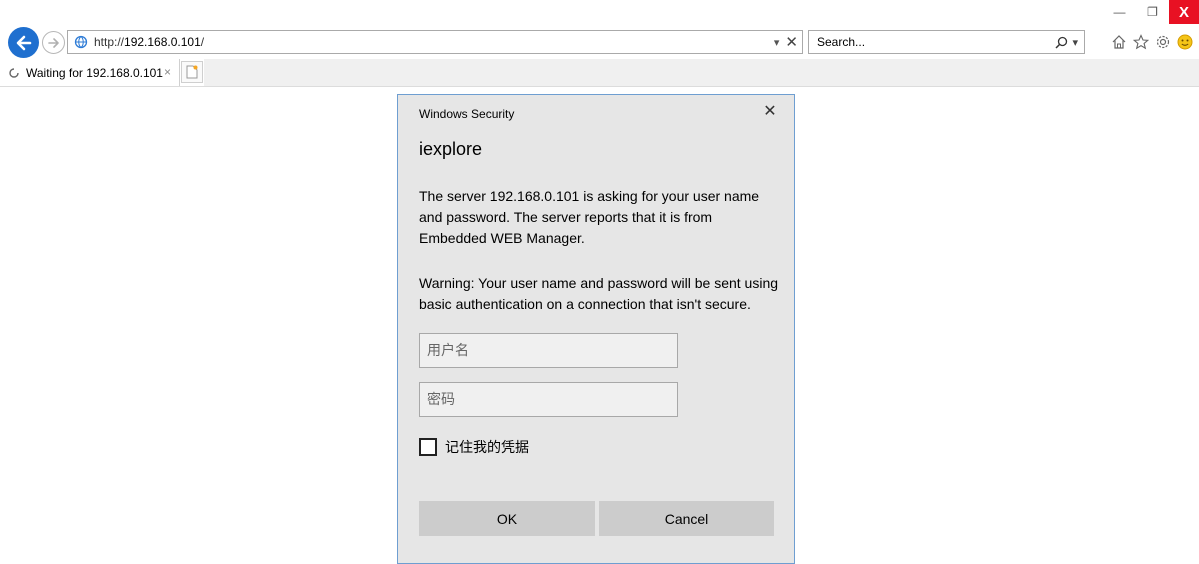 The width and height of the screenshot is (1199, 564). Describe the element at coordinates (1061, 42) in the screenshot. I see `magnifier-icon` at that location.